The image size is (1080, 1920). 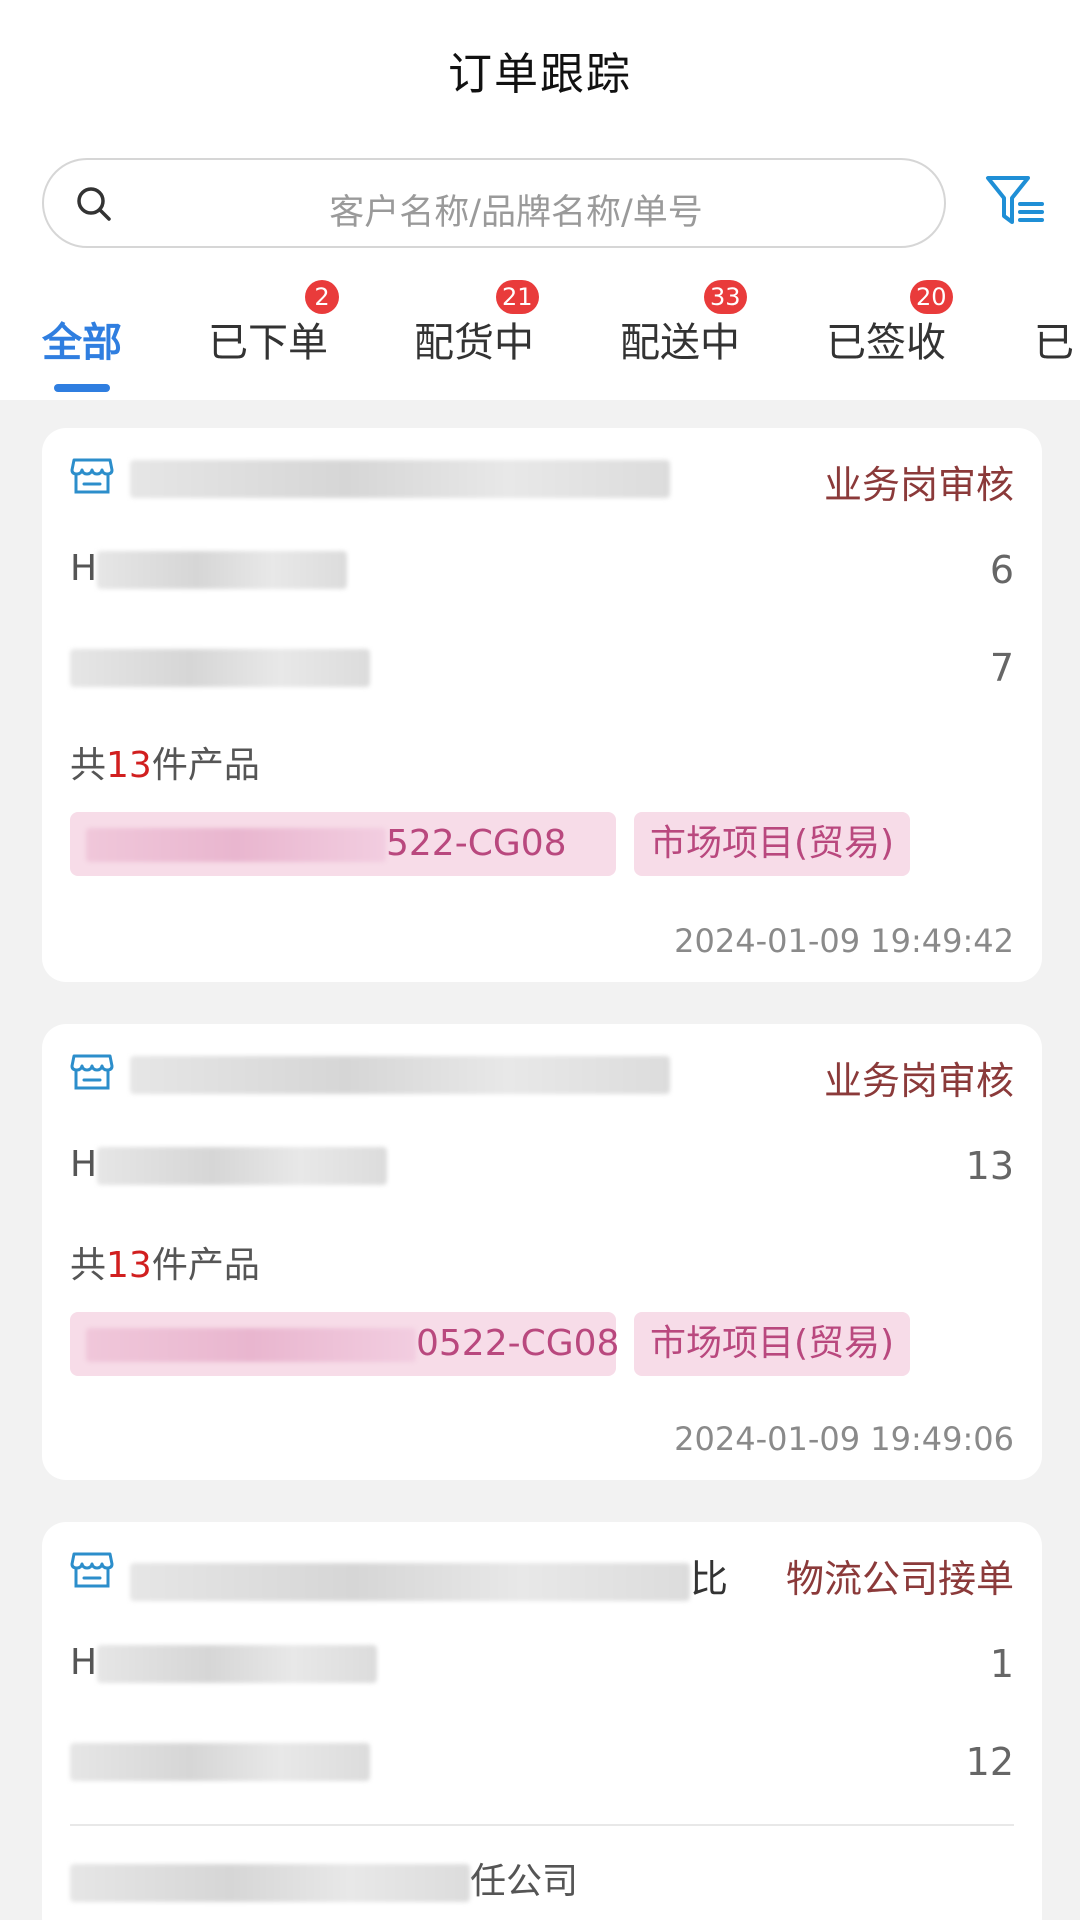 What do you see at coordinates (518, 1343) in the screenshot?
I see `order-code-visible: 0522-CG08` at bounding box center [518, 1343].